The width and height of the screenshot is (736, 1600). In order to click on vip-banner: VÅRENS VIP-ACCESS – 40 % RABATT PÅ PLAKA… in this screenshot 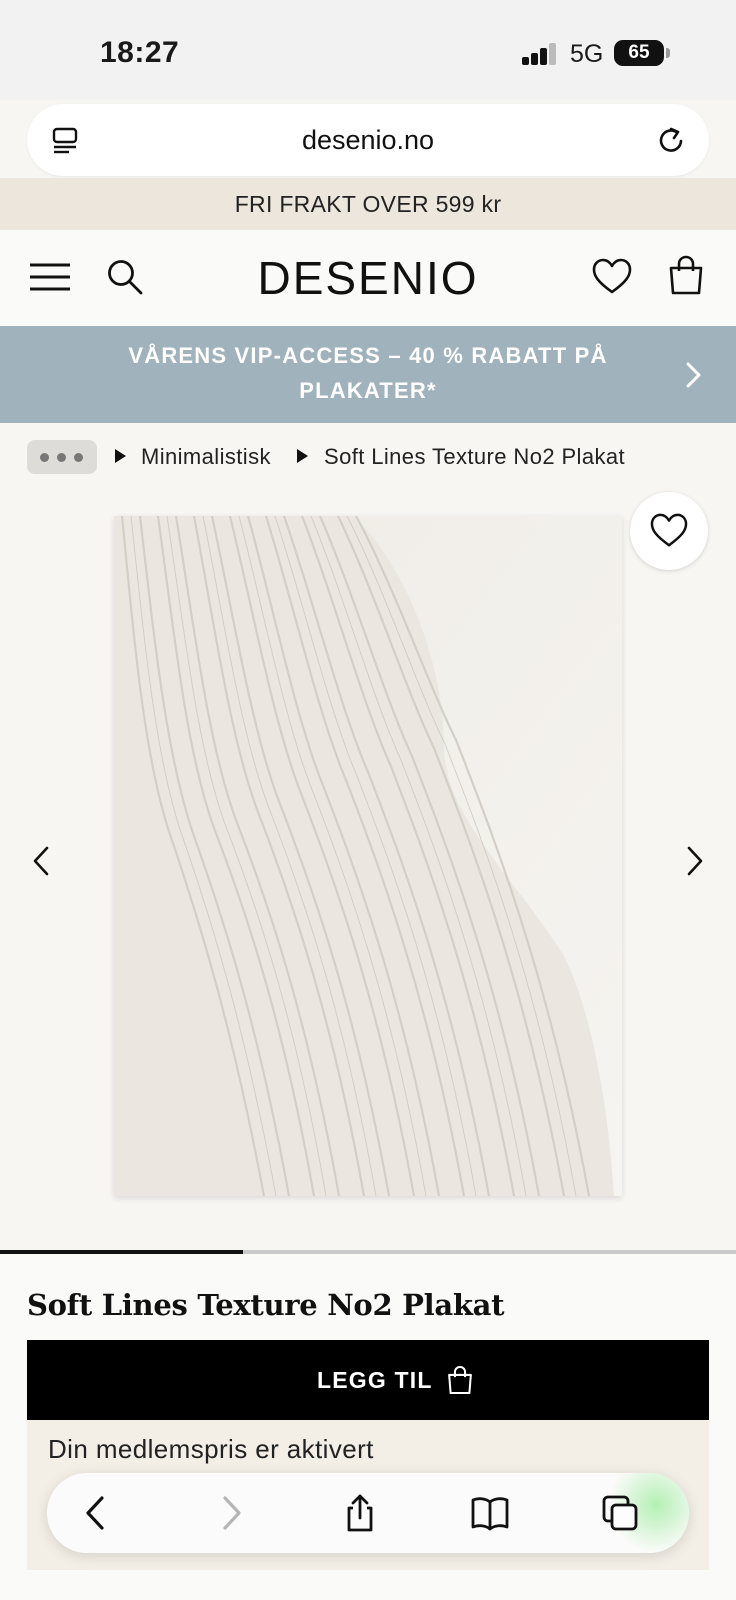, I will do `click(368, 374)`.